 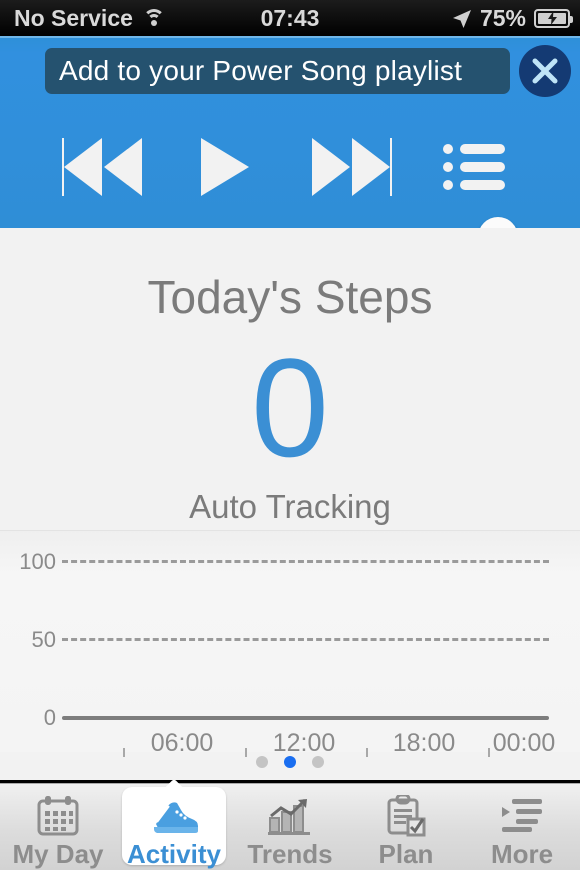 What do you see at coordinates (49, 717) in the screenshot?
I see `y-tick-label-0: 0` at bounding box center [49, 717].